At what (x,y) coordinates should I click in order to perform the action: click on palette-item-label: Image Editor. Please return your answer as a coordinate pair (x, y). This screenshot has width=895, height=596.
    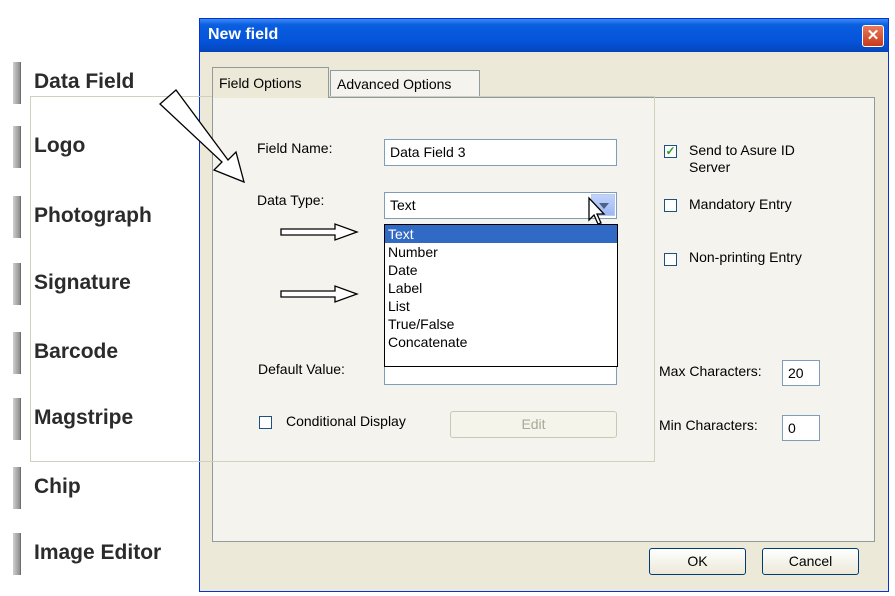
    Looking at the image, I should click on (98, 552).